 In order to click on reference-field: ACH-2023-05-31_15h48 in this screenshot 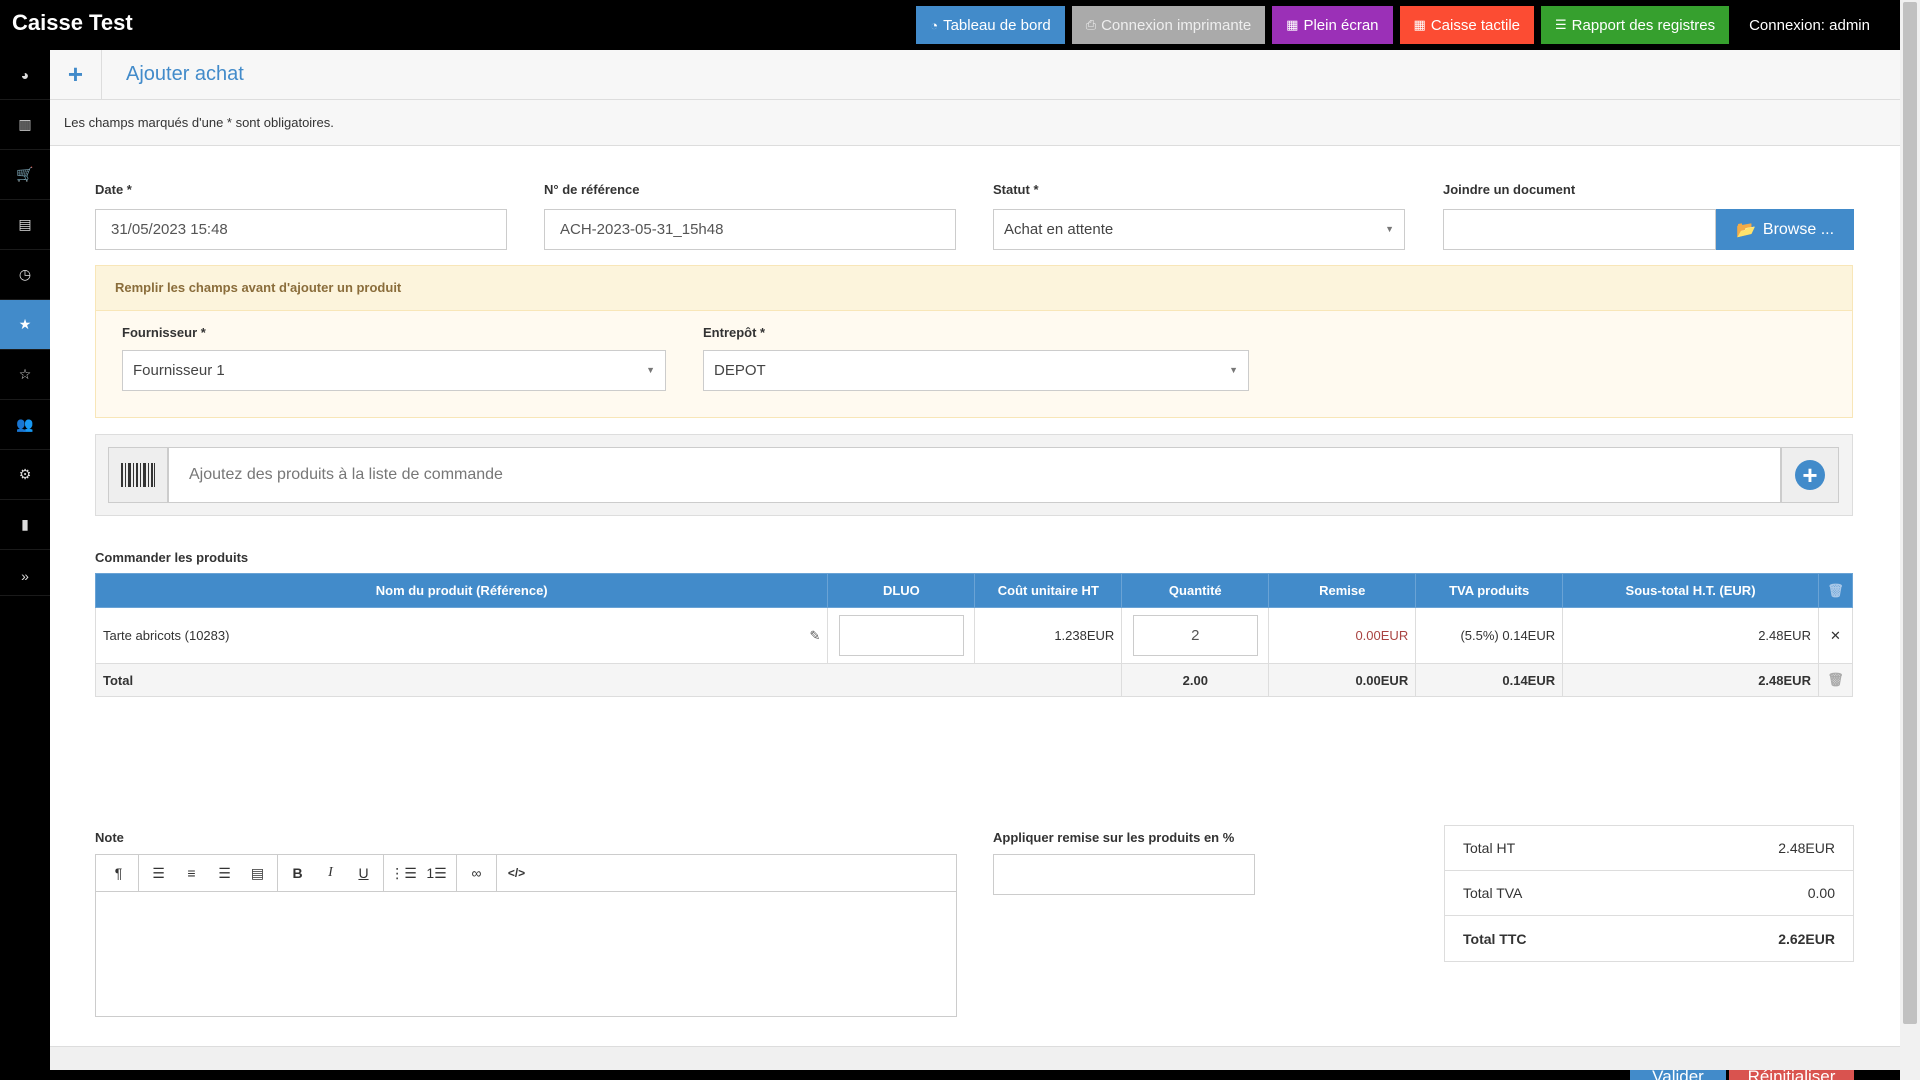, I will do `click(750, 229)`.